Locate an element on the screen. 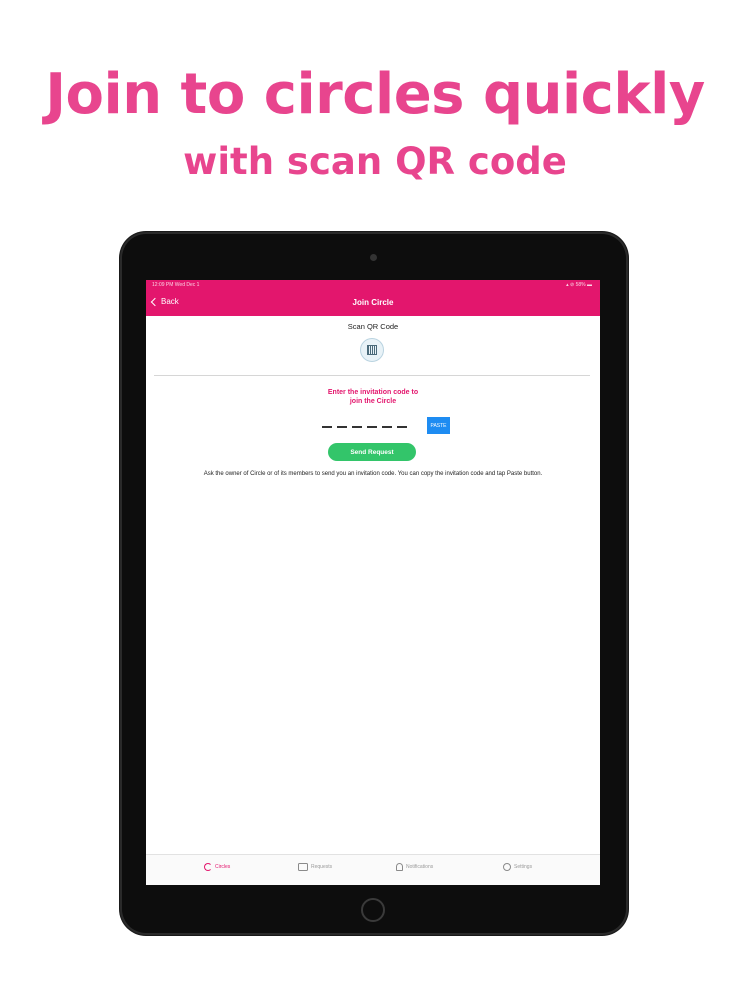  circles-icon is located at coordinates (208, 867).